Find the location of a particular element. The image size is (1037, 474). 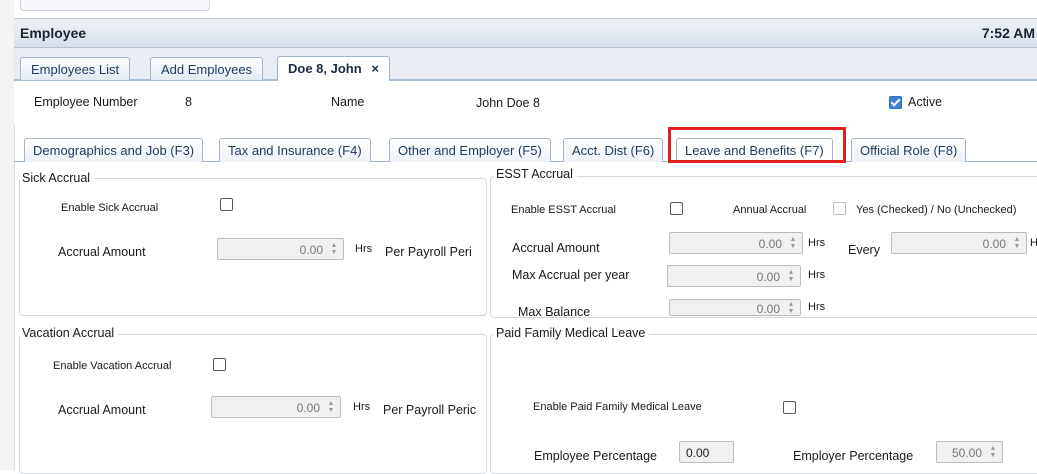

every-input: 0.00 ▲ ▼ is located at coordinates (959, 243).